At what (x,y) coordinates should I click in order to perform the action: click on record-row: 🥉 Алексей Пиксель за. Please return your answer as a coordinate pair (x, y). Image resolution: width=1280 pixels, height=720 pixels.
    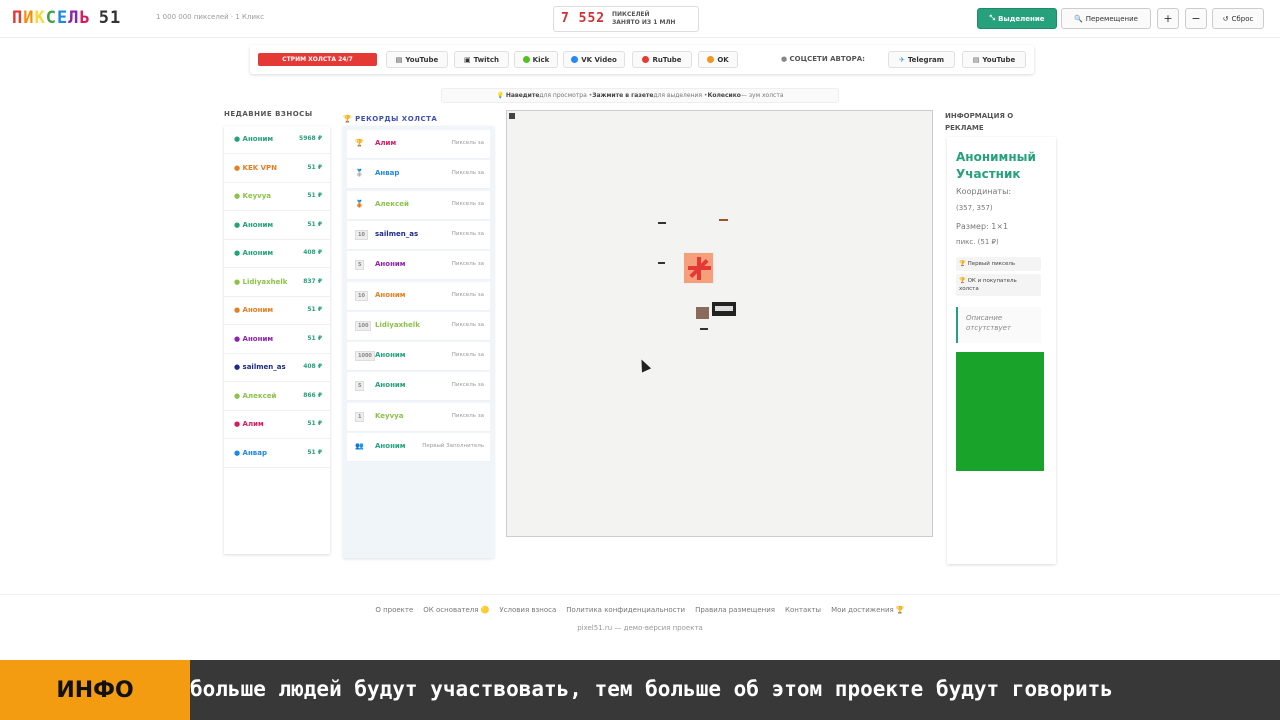
    Looking at the image, I should click on (418, 205).